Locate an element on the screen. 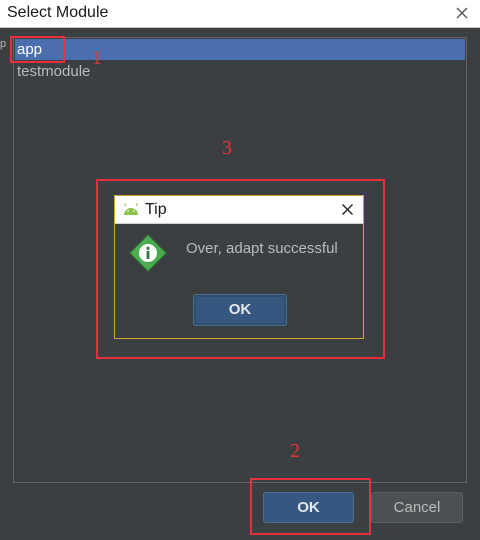 This screenshot has height=540, width=480. window-title-bar: Select Module is located at coordinates (240, 14).